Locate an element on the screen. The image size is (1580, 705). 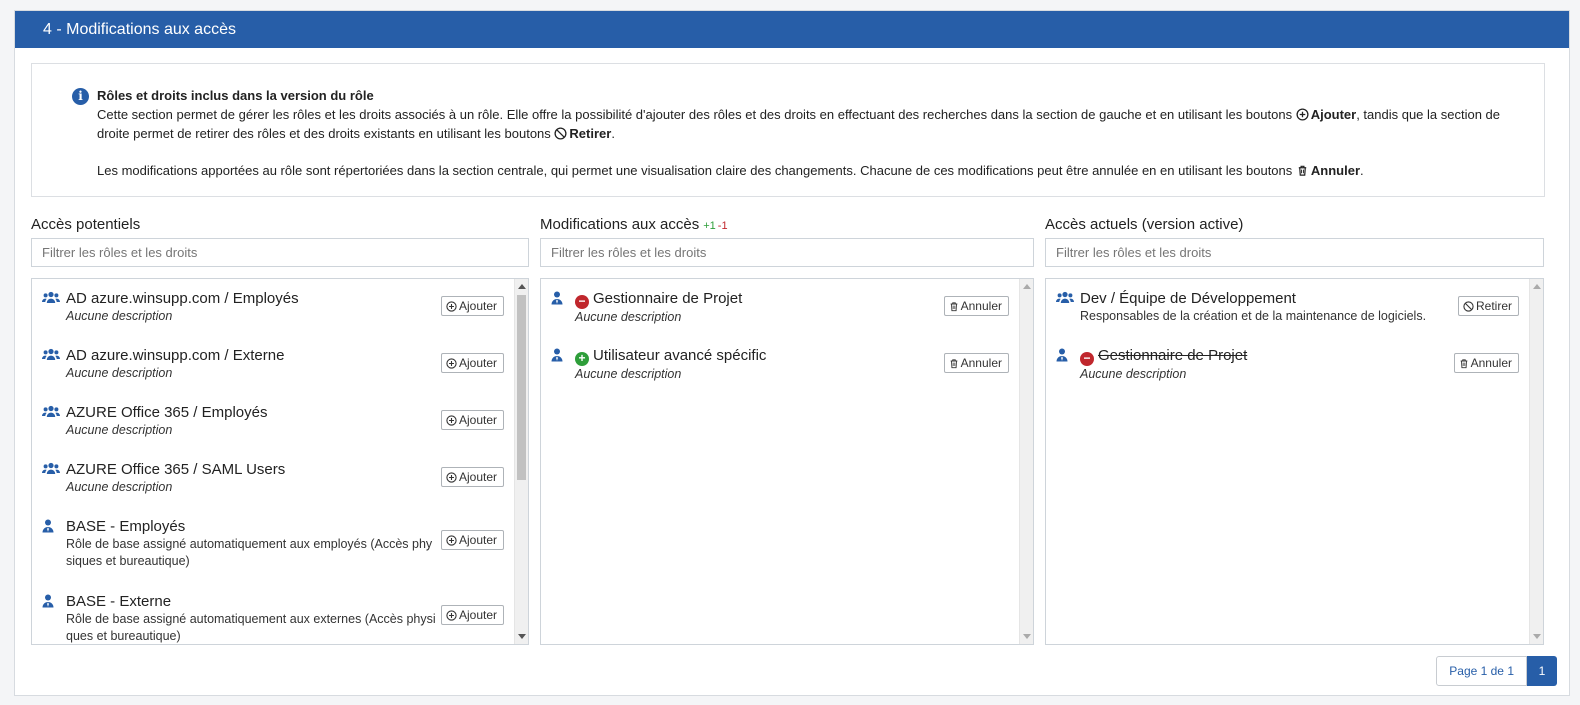
potential-access-title: Accès potentiels is located at coordinates (86, 224).